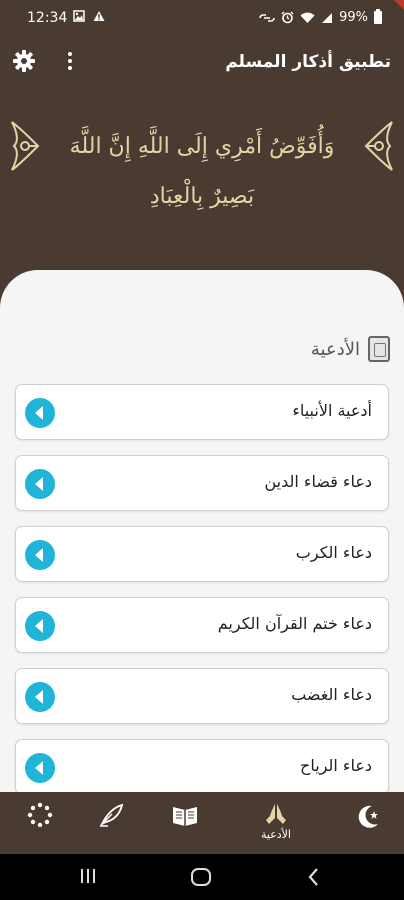 Image resolution: width=404 pixels, height=900 pixels. What do you see at coordinates (308, 62) in the screenshot?
I see `app-title: تطبيق أذكار المسلم` at bounding box center [308, 62].